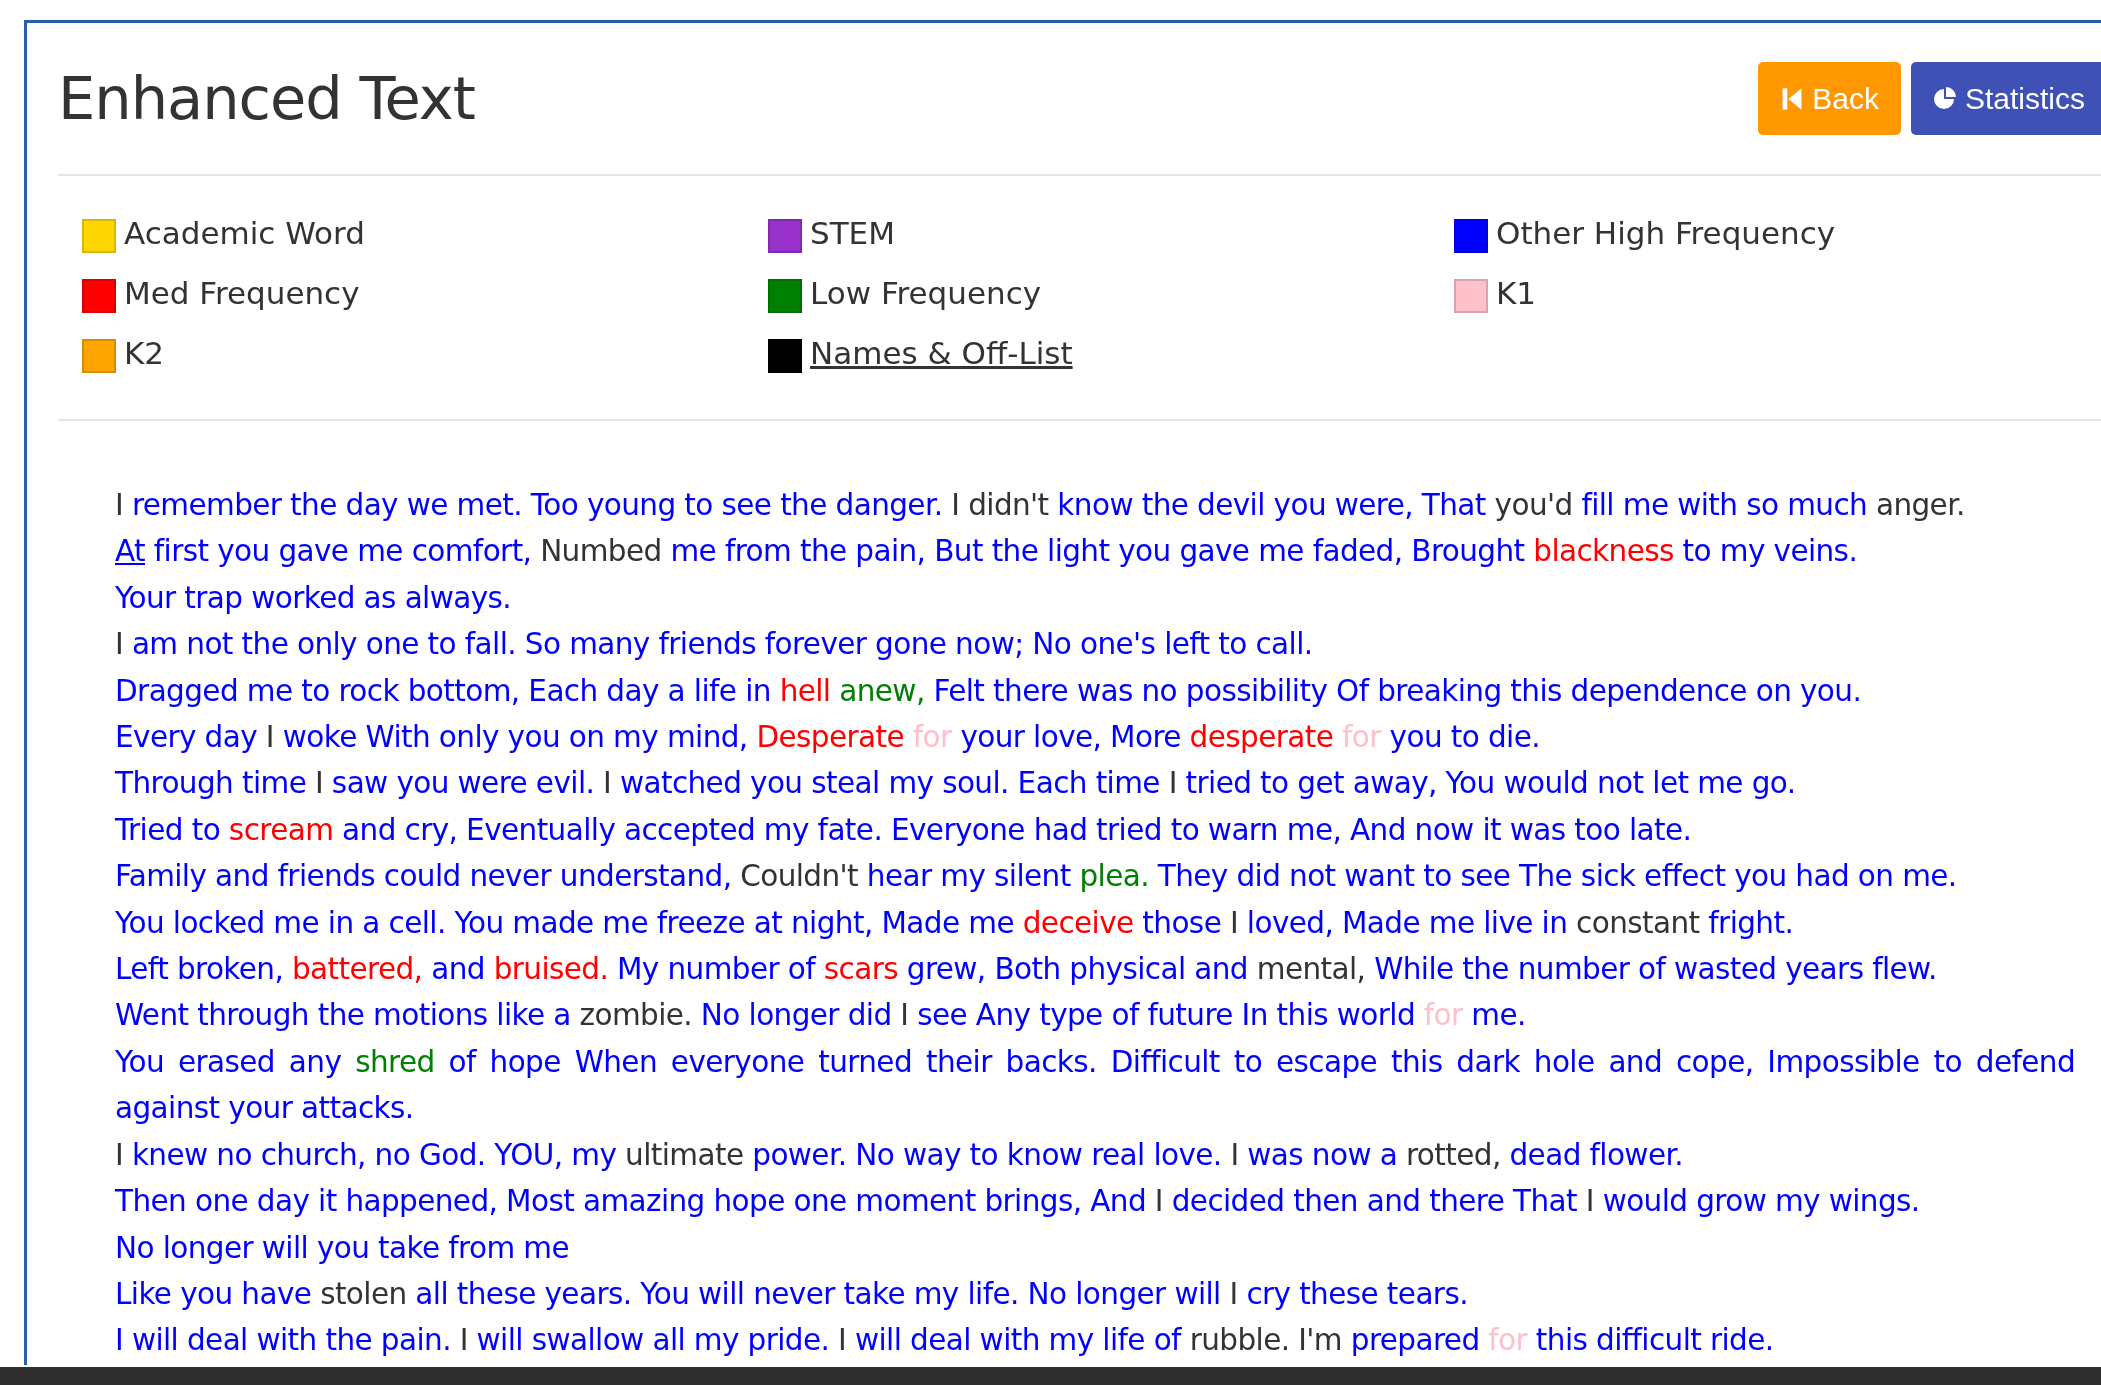  What do you see at coordinates (904, 830) in the screenshot?
I see `poem-line: Tried to scream and cry, Eventually accepted my fate. Everyone had tried to warn me, And now it was too late.` at bounding box center [904, 830].